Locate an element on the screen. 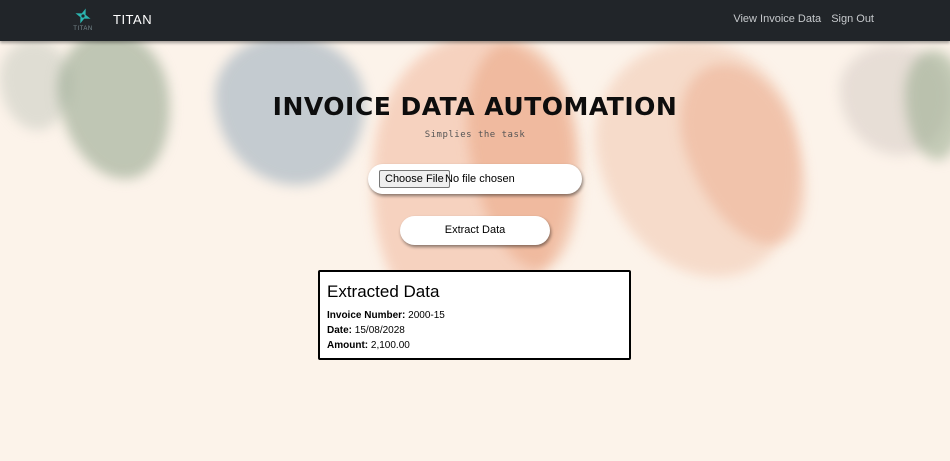 This screenshot has width=950, height=461. page-subtitle: Simplies the task is located at coordinates (475, 135).